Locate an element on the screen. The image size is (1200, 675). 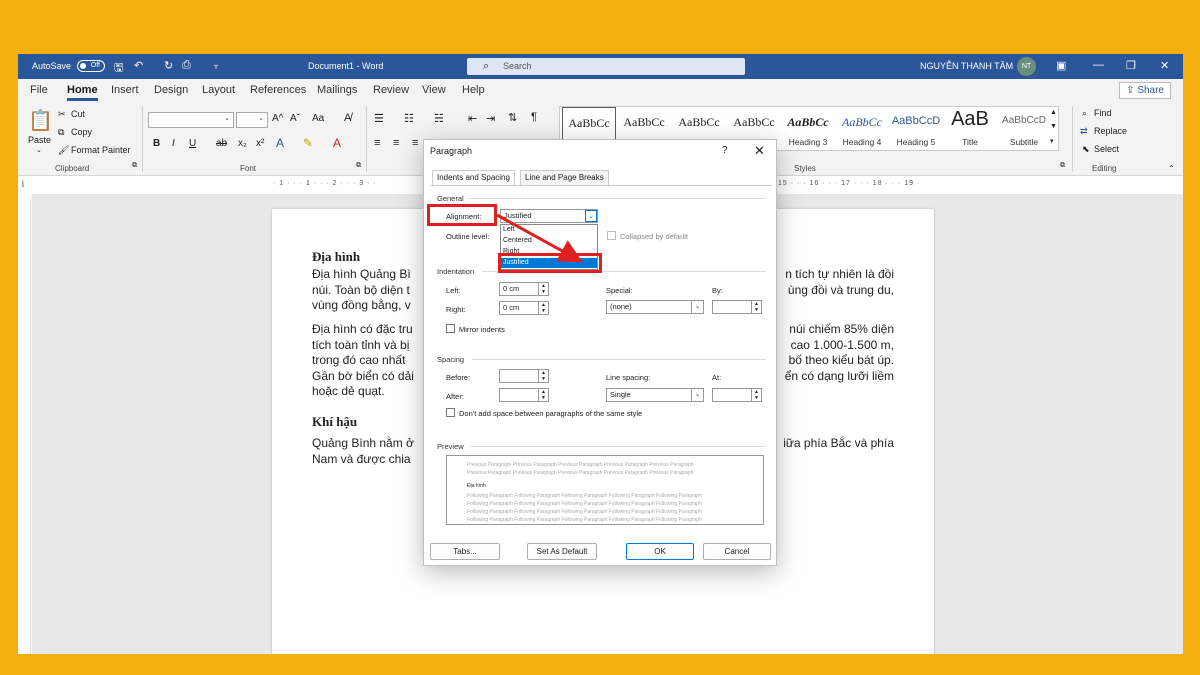
tab-selector-icon: ⌊ is located at coordinates (23, 184).